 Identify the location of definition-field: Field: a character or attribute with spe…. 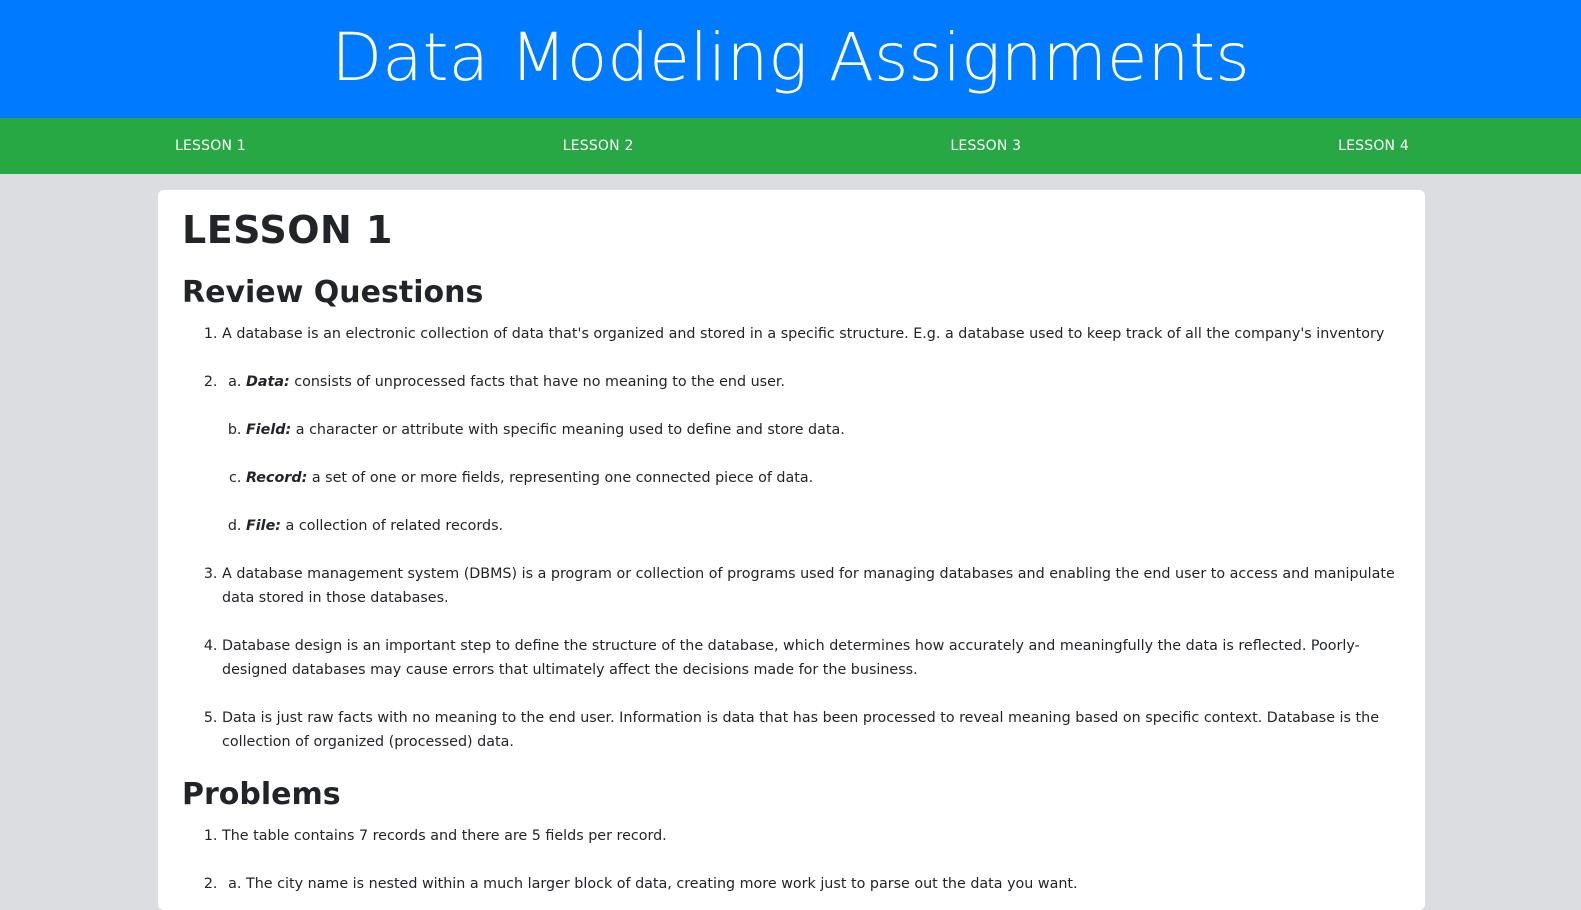
(823, 430).